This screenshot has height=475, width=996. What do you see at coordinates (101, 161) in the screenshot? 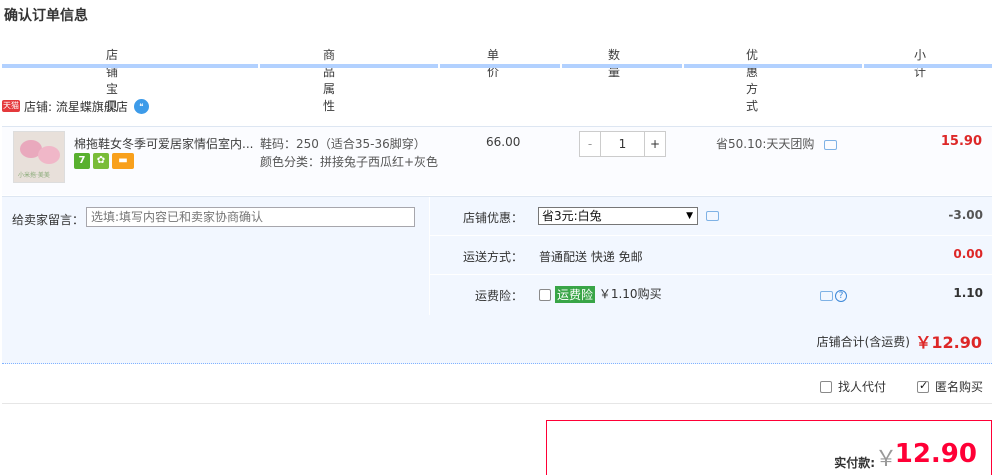
I see `guarantee-icon: ✿` at bounding box center [101, 161].